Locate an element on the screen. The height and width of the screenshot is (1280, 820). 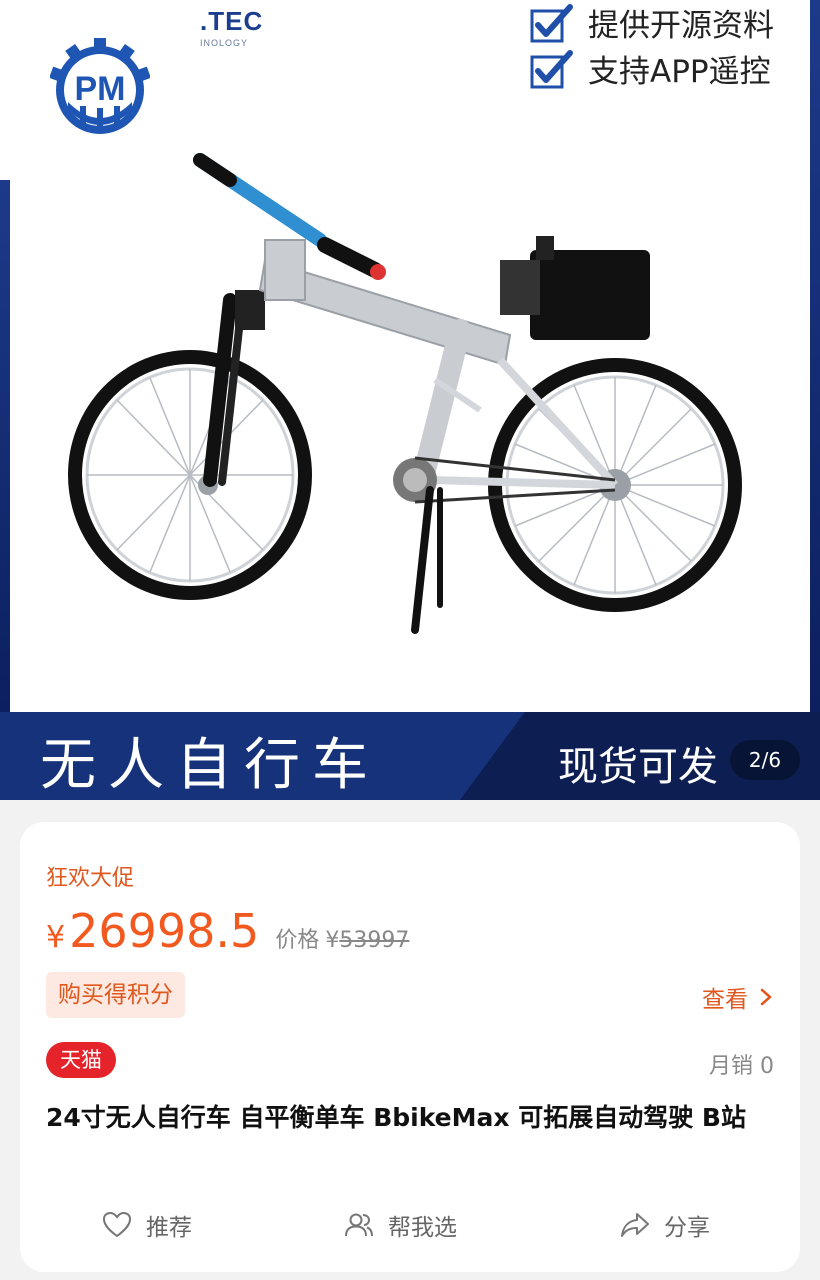
promo-label: 狂欢大促 is located at coordinates (90, 878).